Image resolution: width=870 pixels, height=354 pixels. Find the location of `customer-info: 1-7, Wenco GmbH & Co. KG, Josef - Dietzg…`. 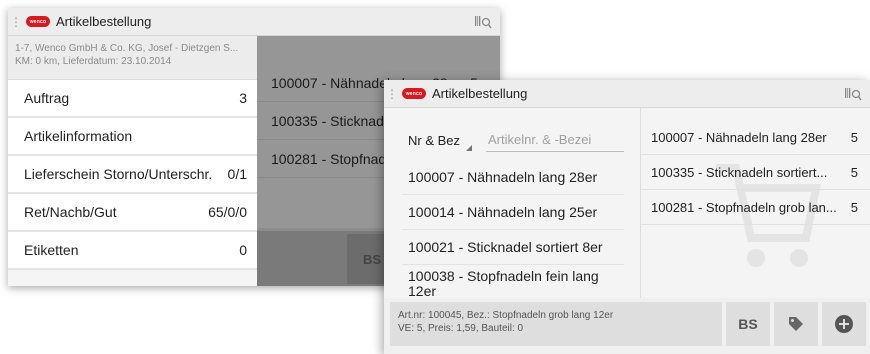

customer-info: 1-7, Wenco GmbH & Co. KG, Josef - Dietzg… is located at coordinates (132, 58).